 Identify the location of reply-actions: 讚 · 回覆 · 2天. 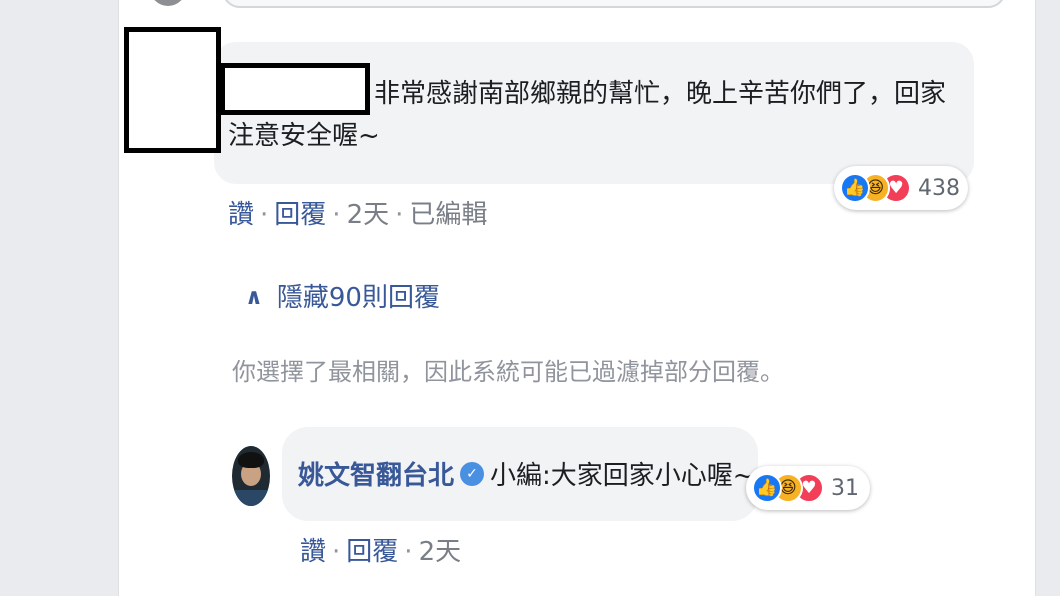
(381, 552).